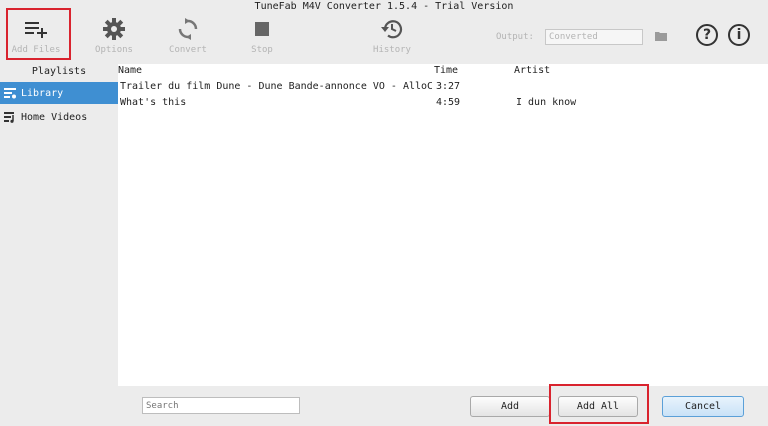 This screenshot has height=426, width=768. Describe the element at coordinates (10, 93) in the screenshot. I see `library-icon` at that location.